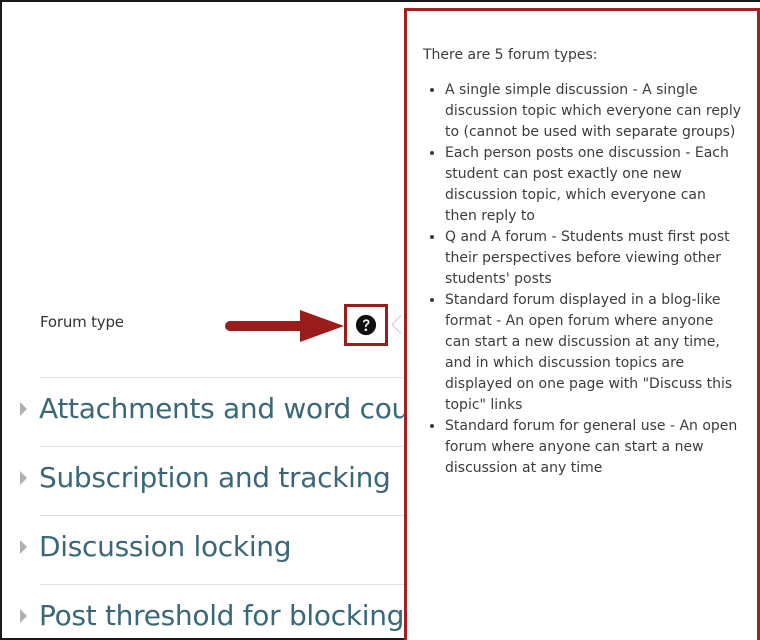 The height and width of the screenshot is (640, 760). I want to click on question-circle-icon, so click(366, 325).